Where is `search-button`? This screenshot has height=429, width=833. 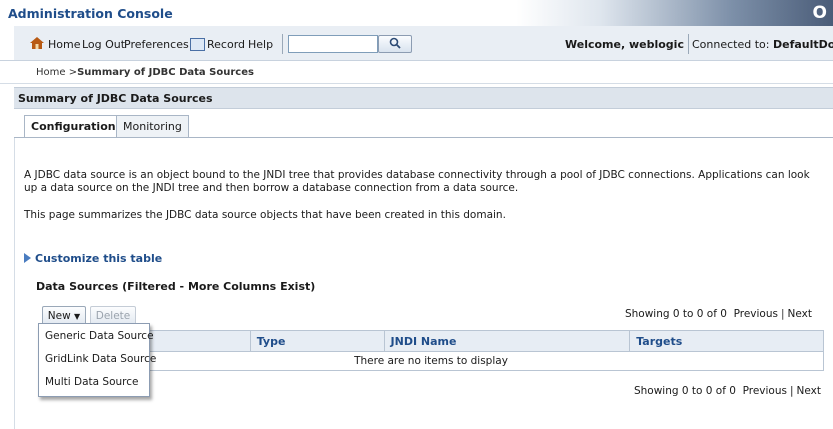 search-button is located at coordinates (395, 44).